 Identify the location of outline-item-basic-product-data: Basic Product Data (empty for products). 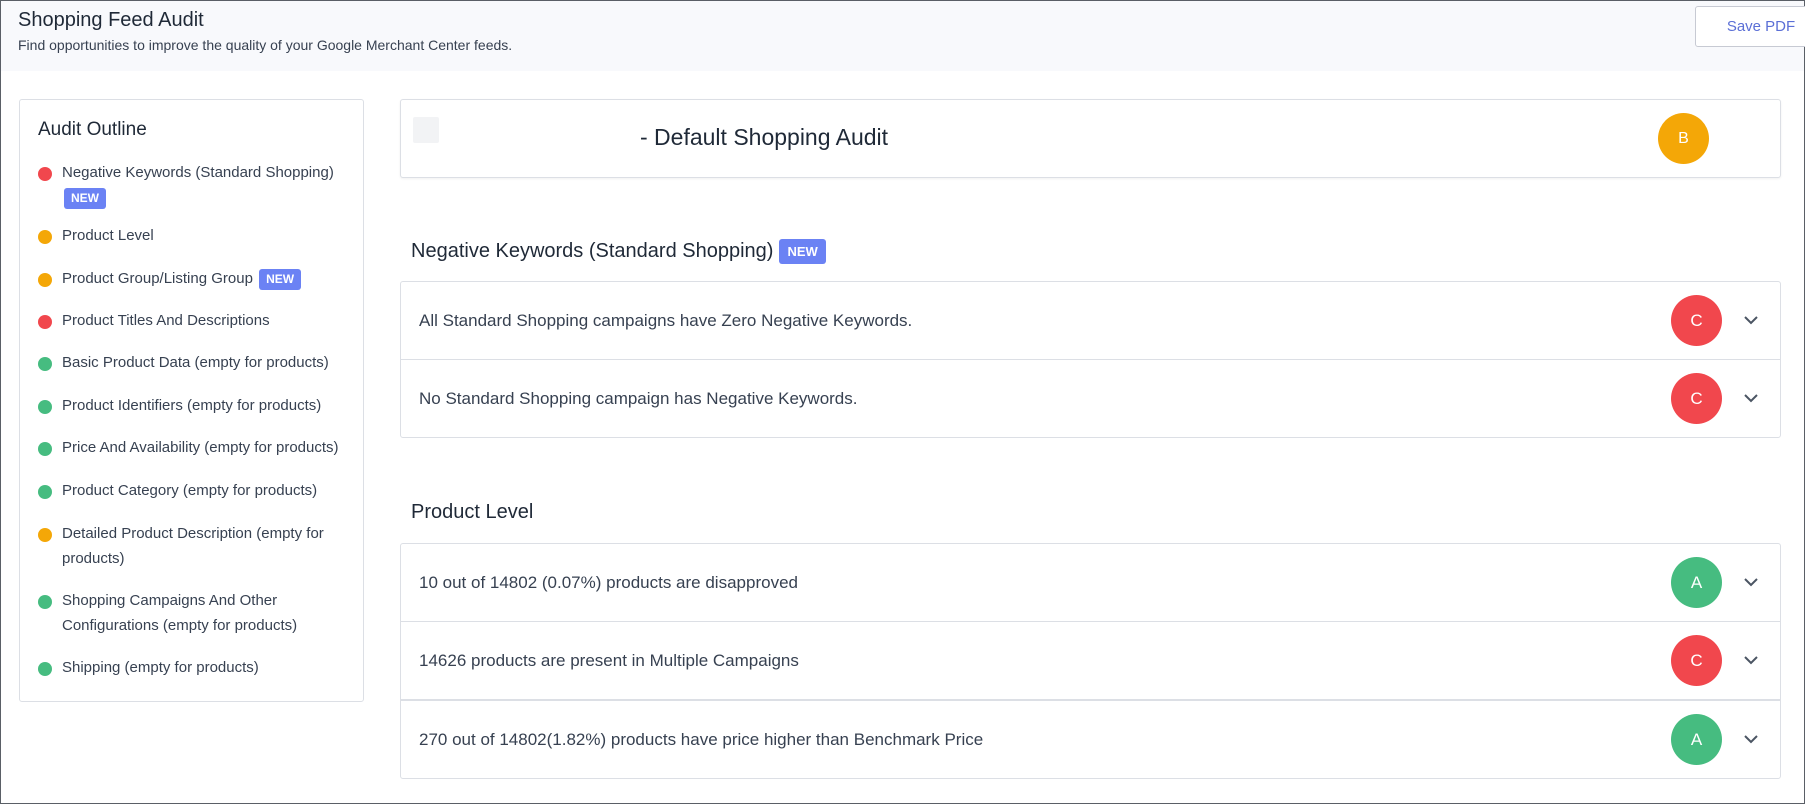
(196, 364).